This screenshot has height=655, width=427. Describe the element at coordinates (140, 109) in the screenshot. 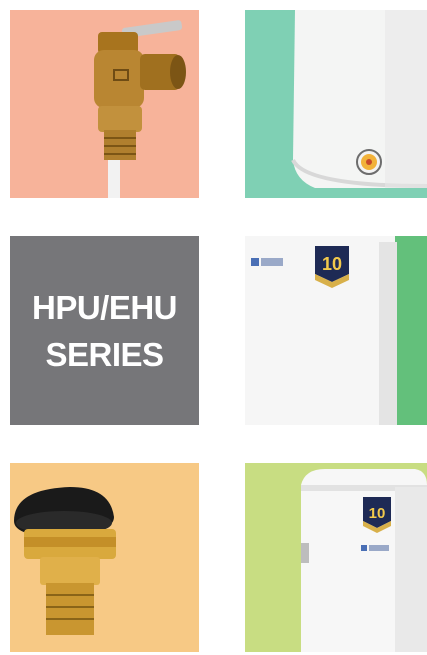

I see `pressure-relief-valve-icon` at that location.